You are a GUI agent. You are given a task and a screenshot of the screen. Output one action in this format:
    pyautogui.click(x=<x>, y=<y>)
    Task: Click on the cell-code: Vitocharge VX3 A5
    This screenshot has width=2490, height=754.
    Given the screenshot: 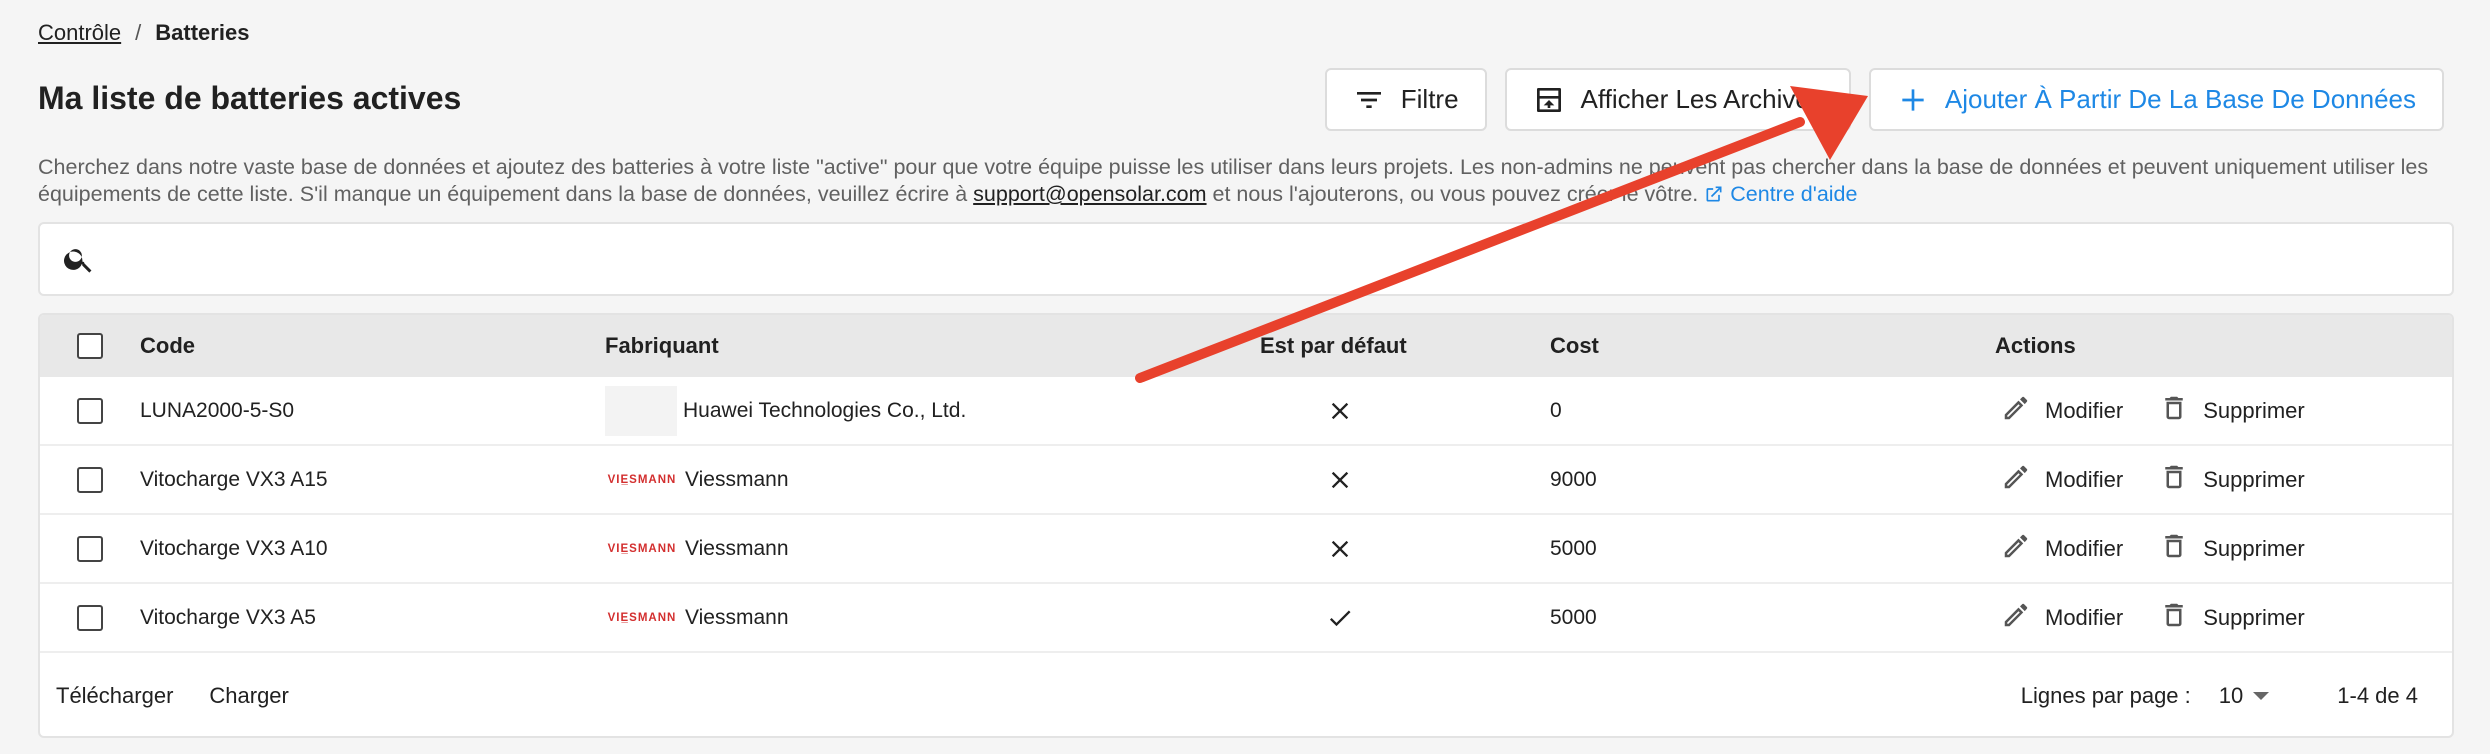 What is the action you would take?
    pyautogui.click(x=228, y=617)
    